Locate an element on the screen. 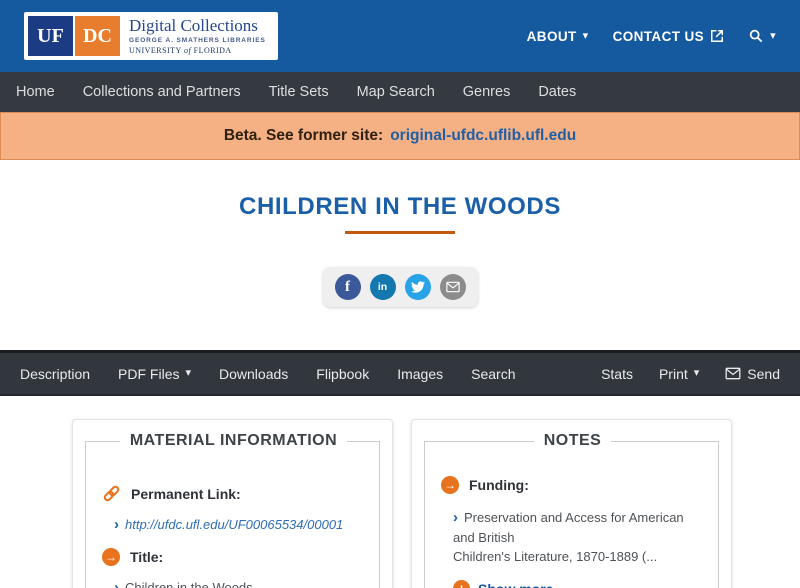 The height and width of the screenshot is (588, 800). nav-item-dates: Dates is located at coordinates (557, 92).